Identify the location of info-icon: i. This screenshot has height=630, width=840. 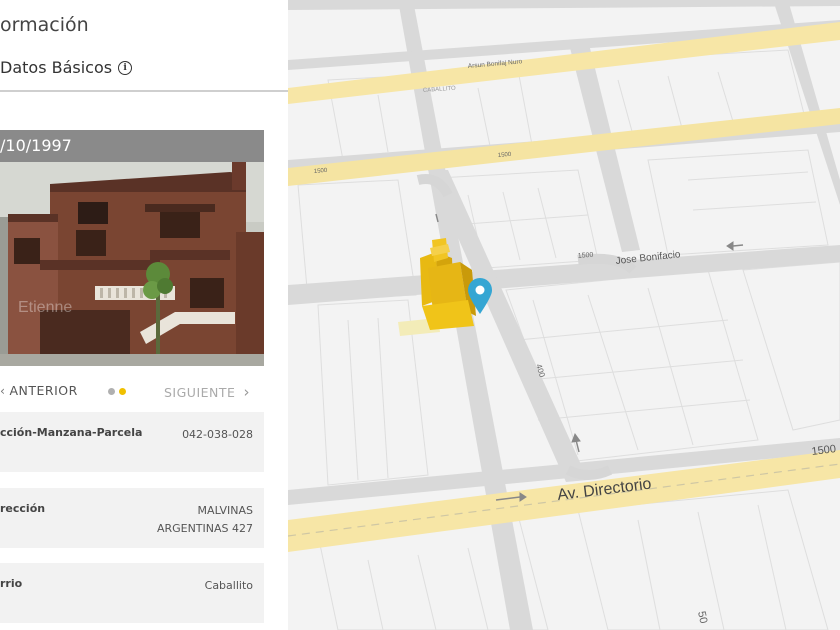
(125, 67).